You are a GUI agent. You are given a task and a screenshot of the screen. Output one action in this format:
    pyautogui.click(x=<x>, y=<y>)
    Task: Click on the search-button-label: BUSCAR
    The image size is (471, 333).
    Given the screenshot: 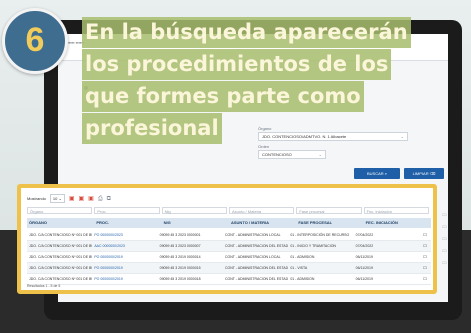 What is the action you would take?
    pyautogui.click(x=375, y=173)
    